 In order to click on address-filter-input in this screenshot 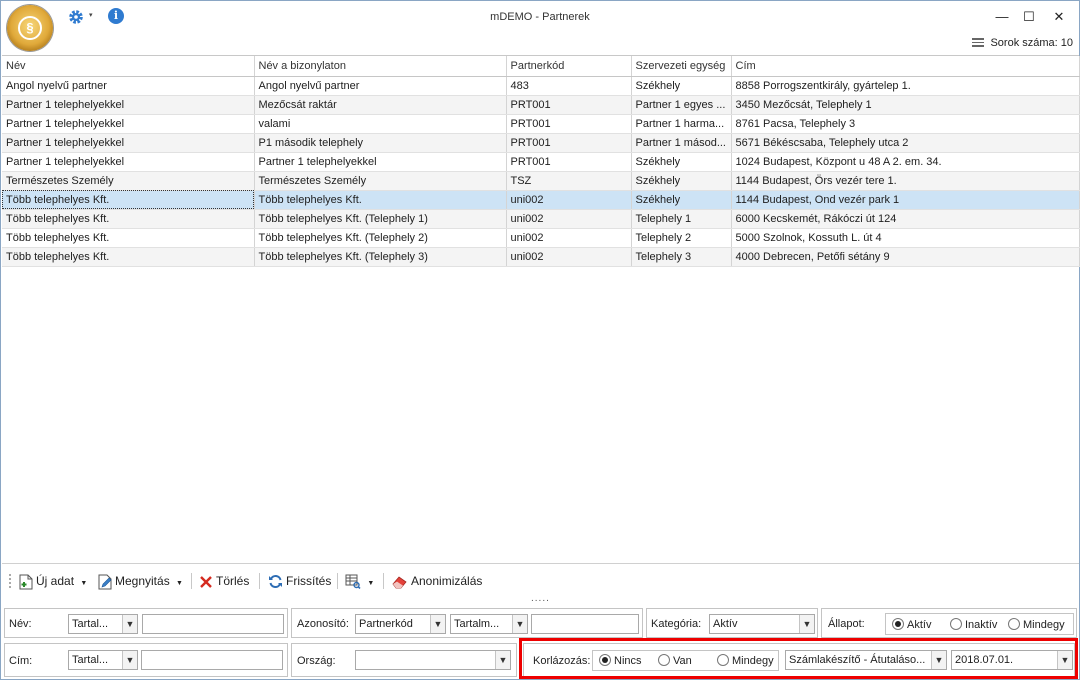, I will do `click(212, 660)`.